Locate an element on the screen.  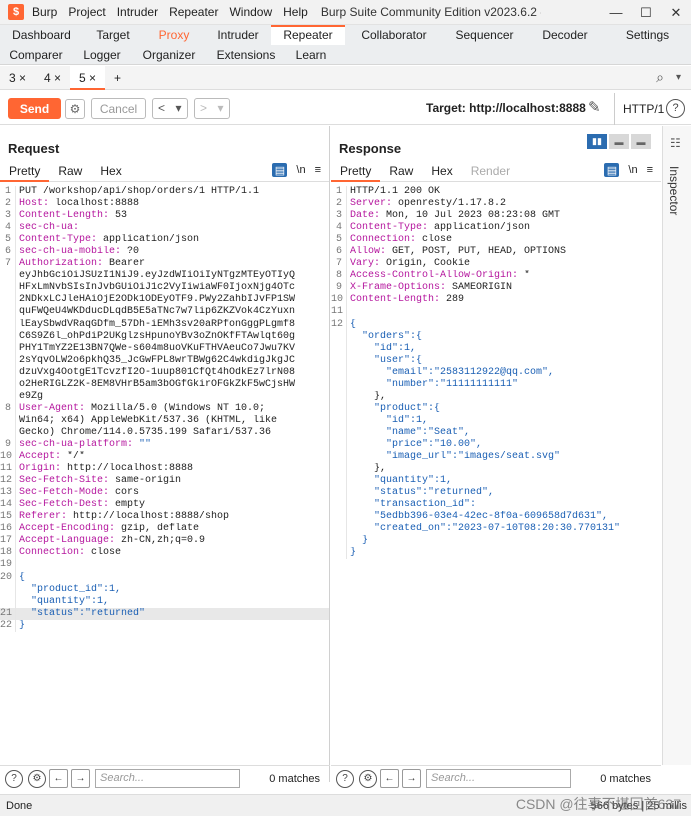
line-value: } is located at coordinates (22, 625).